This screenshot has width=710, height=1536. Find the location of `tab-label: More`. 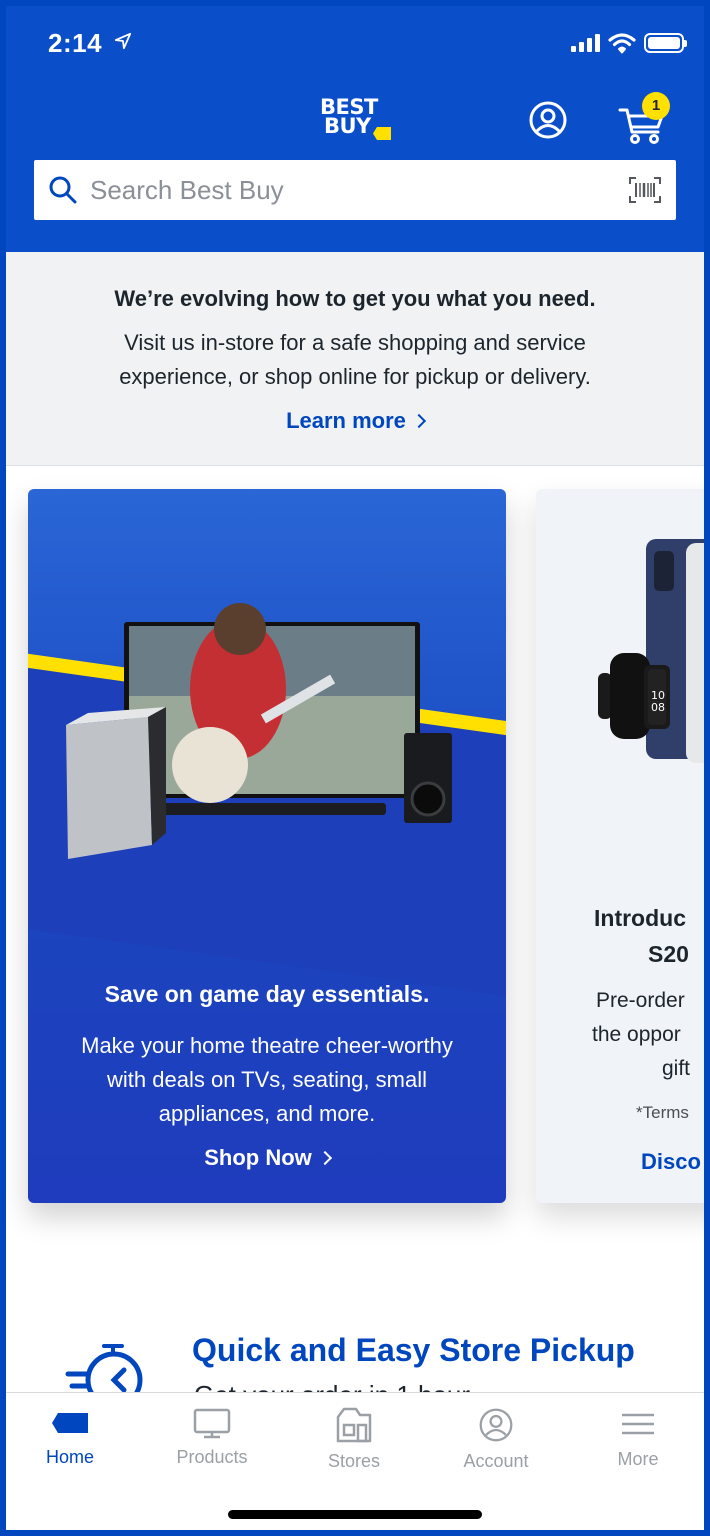

tab-label: More is located at coordinates (638, 1459).